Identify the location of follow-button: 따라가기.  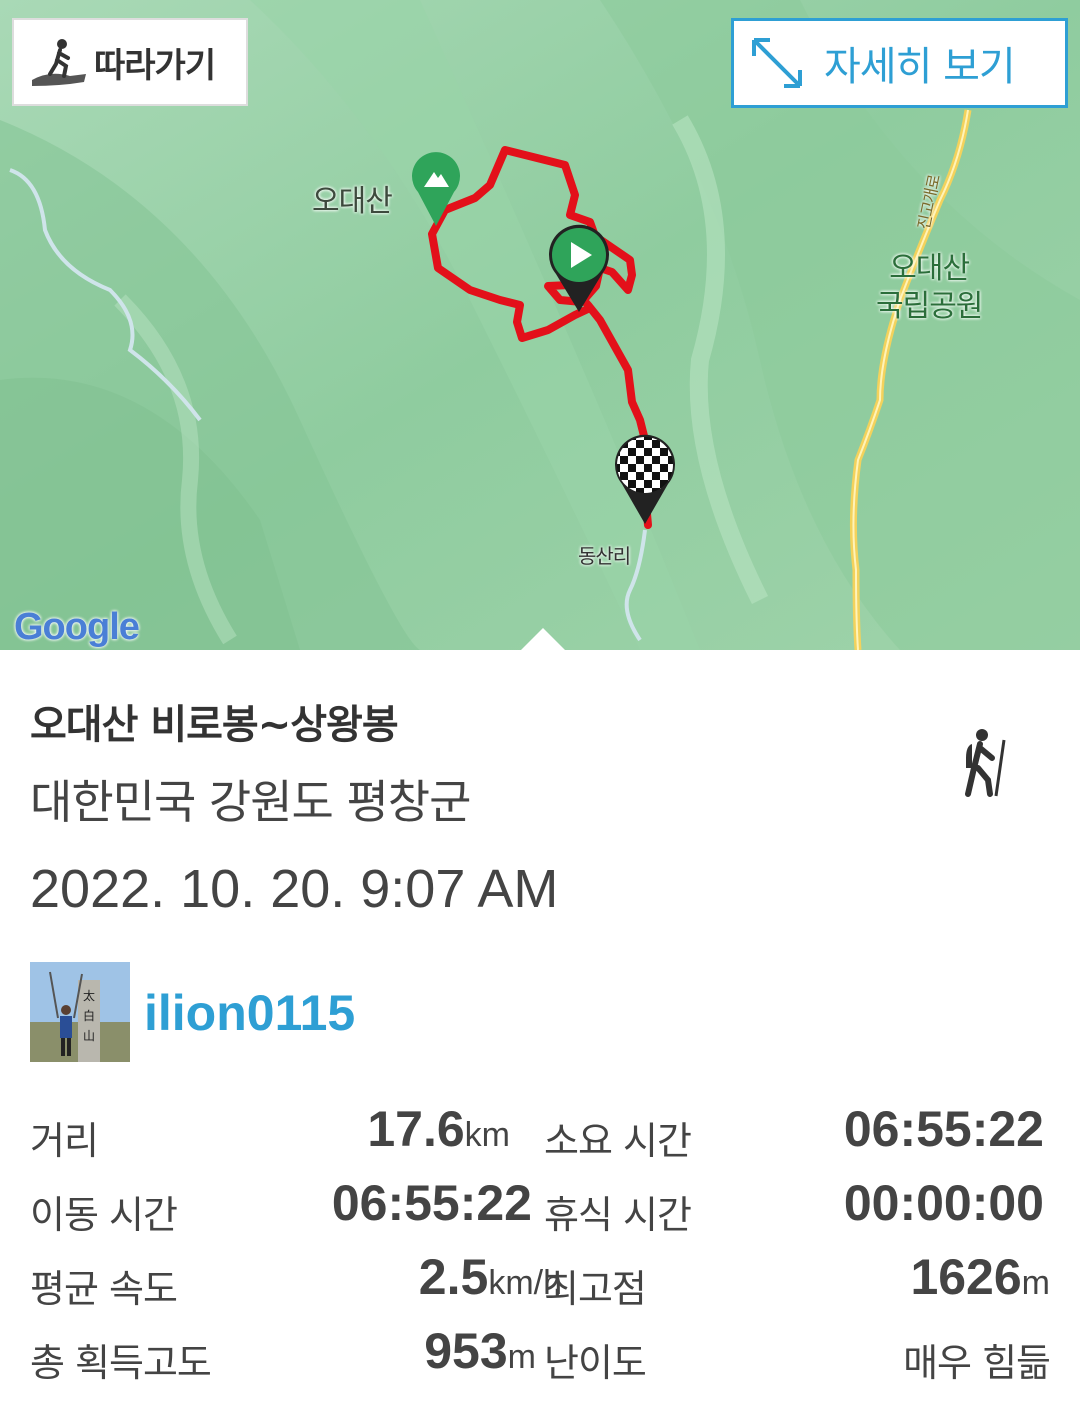
(130, 62).